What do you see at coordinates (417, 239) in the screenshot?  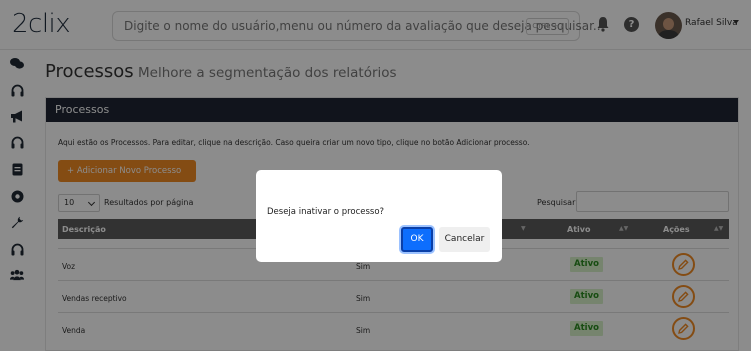 I see `ok-button: OK` at bounding box center [417, 239].